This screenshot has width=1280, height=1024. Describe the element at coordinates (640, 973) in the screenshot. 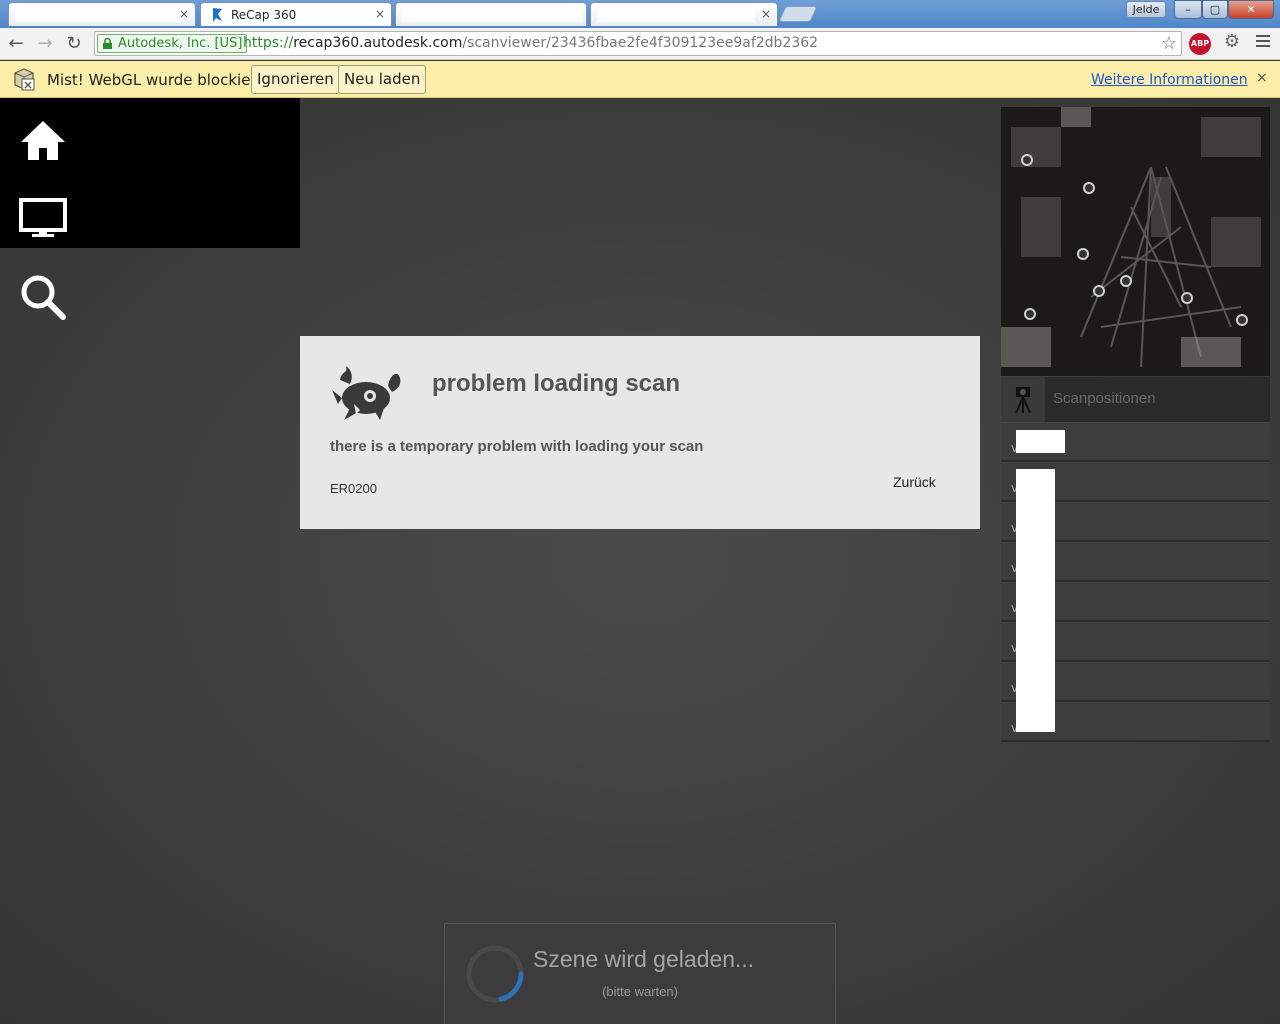

I see `scene-loading-box: Szene wird geladen... (bitte warten)` at that location.